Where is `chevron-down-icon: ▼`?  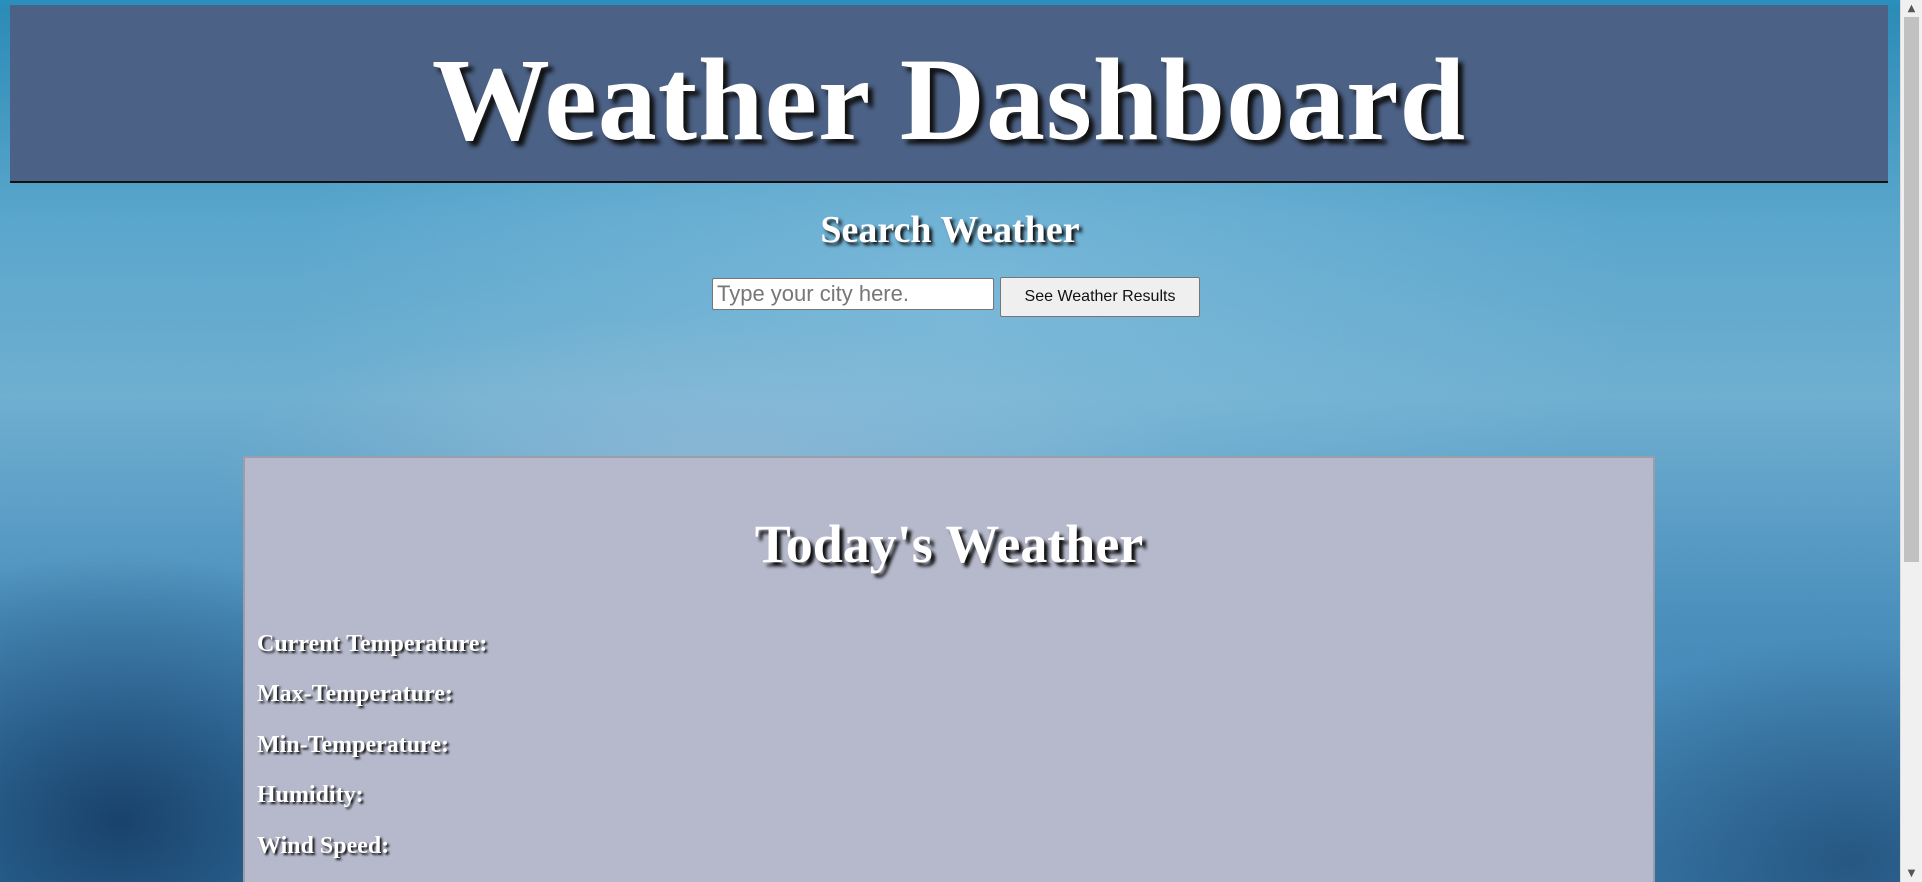
chevron-down-icon: ▼ is located at coordinates (1911, 873).